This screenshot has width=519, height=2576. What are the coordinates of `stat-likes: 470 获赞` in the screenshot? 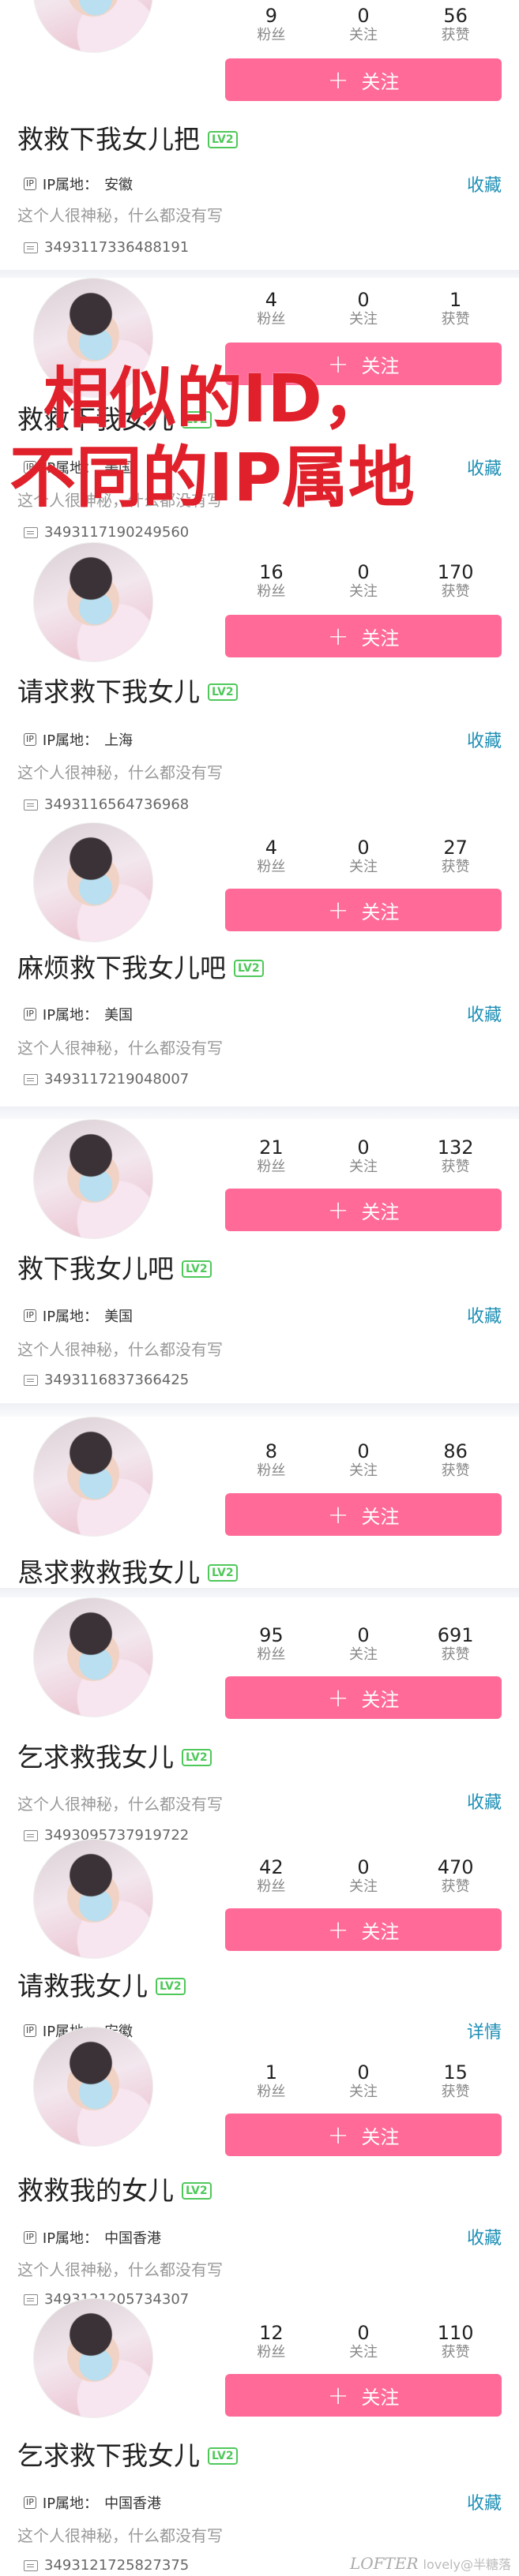 It's located at (455, 1879).